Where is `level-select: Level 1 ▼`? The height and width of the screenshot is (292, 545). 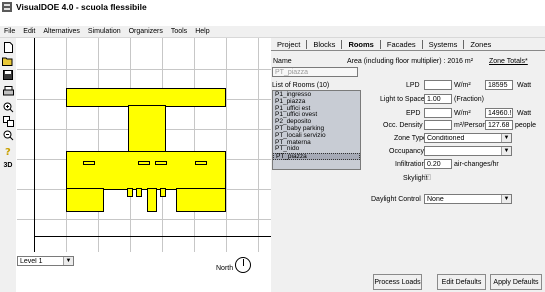 level-select: Level 1 ▼ is located at coordinates (45, 261).